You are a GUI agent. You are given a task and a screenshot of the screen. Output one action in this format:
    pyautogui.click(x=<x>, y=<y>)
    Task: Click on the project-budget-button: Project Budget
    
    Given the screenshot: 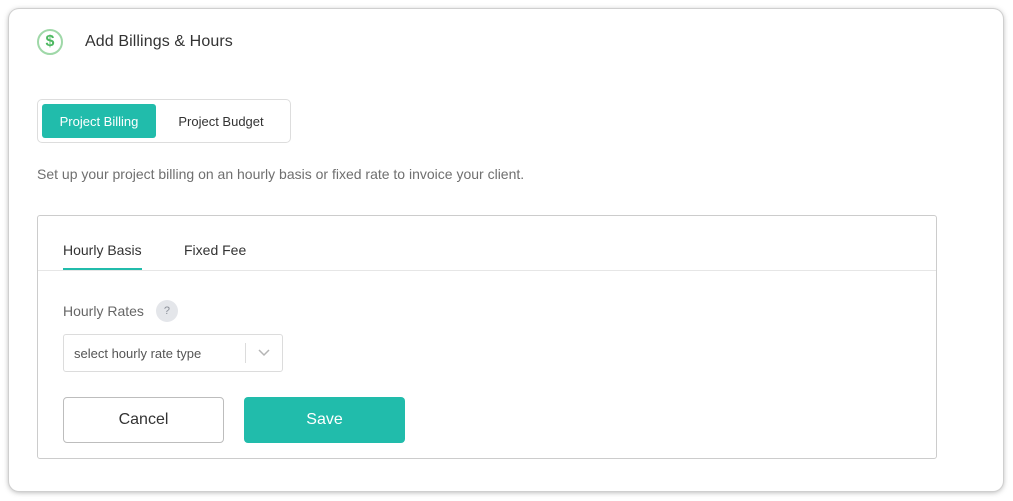 What is the action you would take?
    pyautogui.click(x=221, y=121)
    